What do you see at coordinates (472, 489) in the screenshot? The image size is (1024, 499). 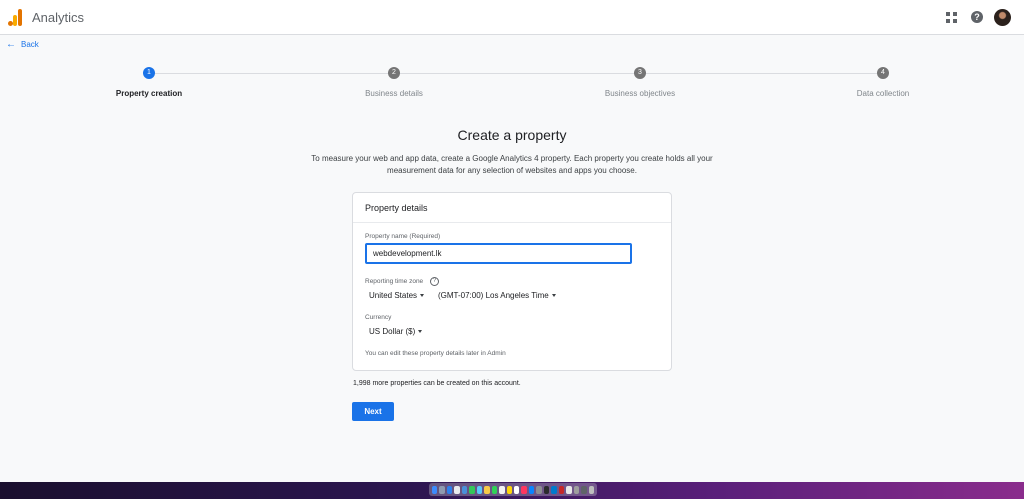 I see `messages-icon` at bounding box center [472, 489].